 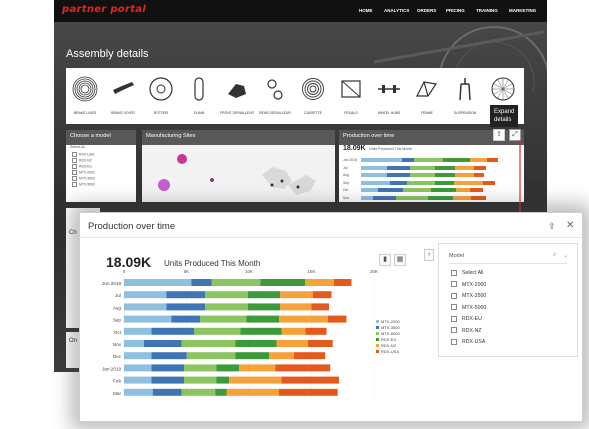 What do you see at coordinates (468, 308) in the screenshot?
I see `filter-option: MTX-5000` at bounding box center [468, 308].